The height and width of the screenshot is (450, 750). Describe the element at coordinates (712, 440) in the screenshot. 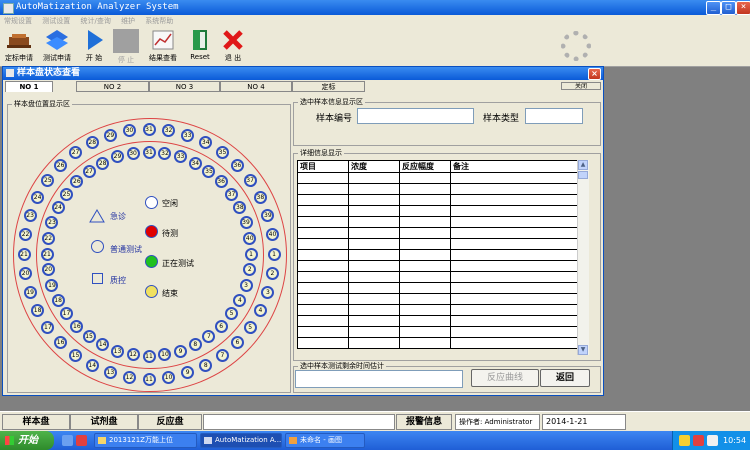

I see `tray-volume-icon` at that location.